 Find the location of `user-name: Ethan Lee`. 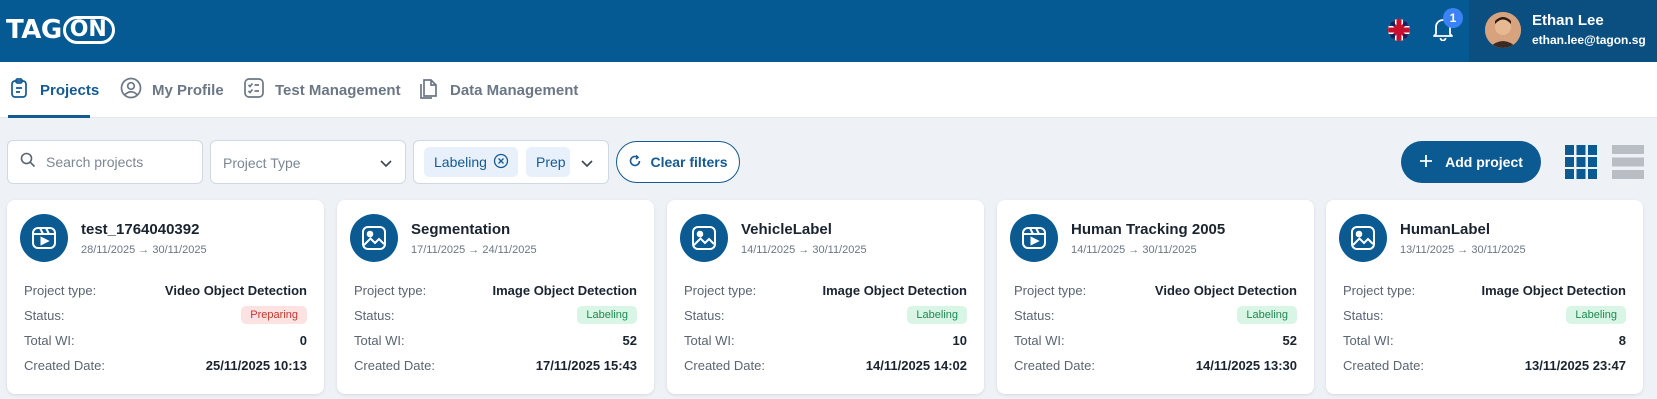

user-name: Ethan Lee is located at coordinates (1568, 20).